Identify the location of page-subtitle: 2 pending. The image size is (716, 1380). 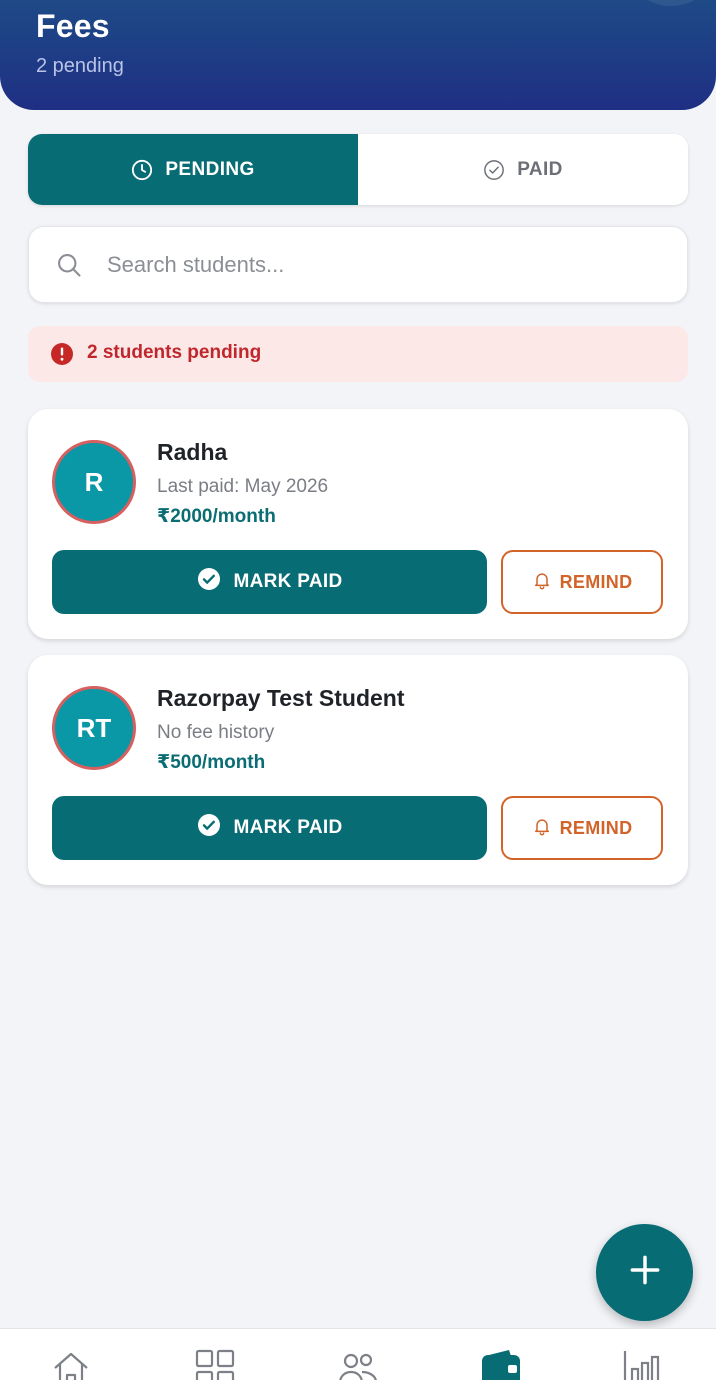
(80, 66).